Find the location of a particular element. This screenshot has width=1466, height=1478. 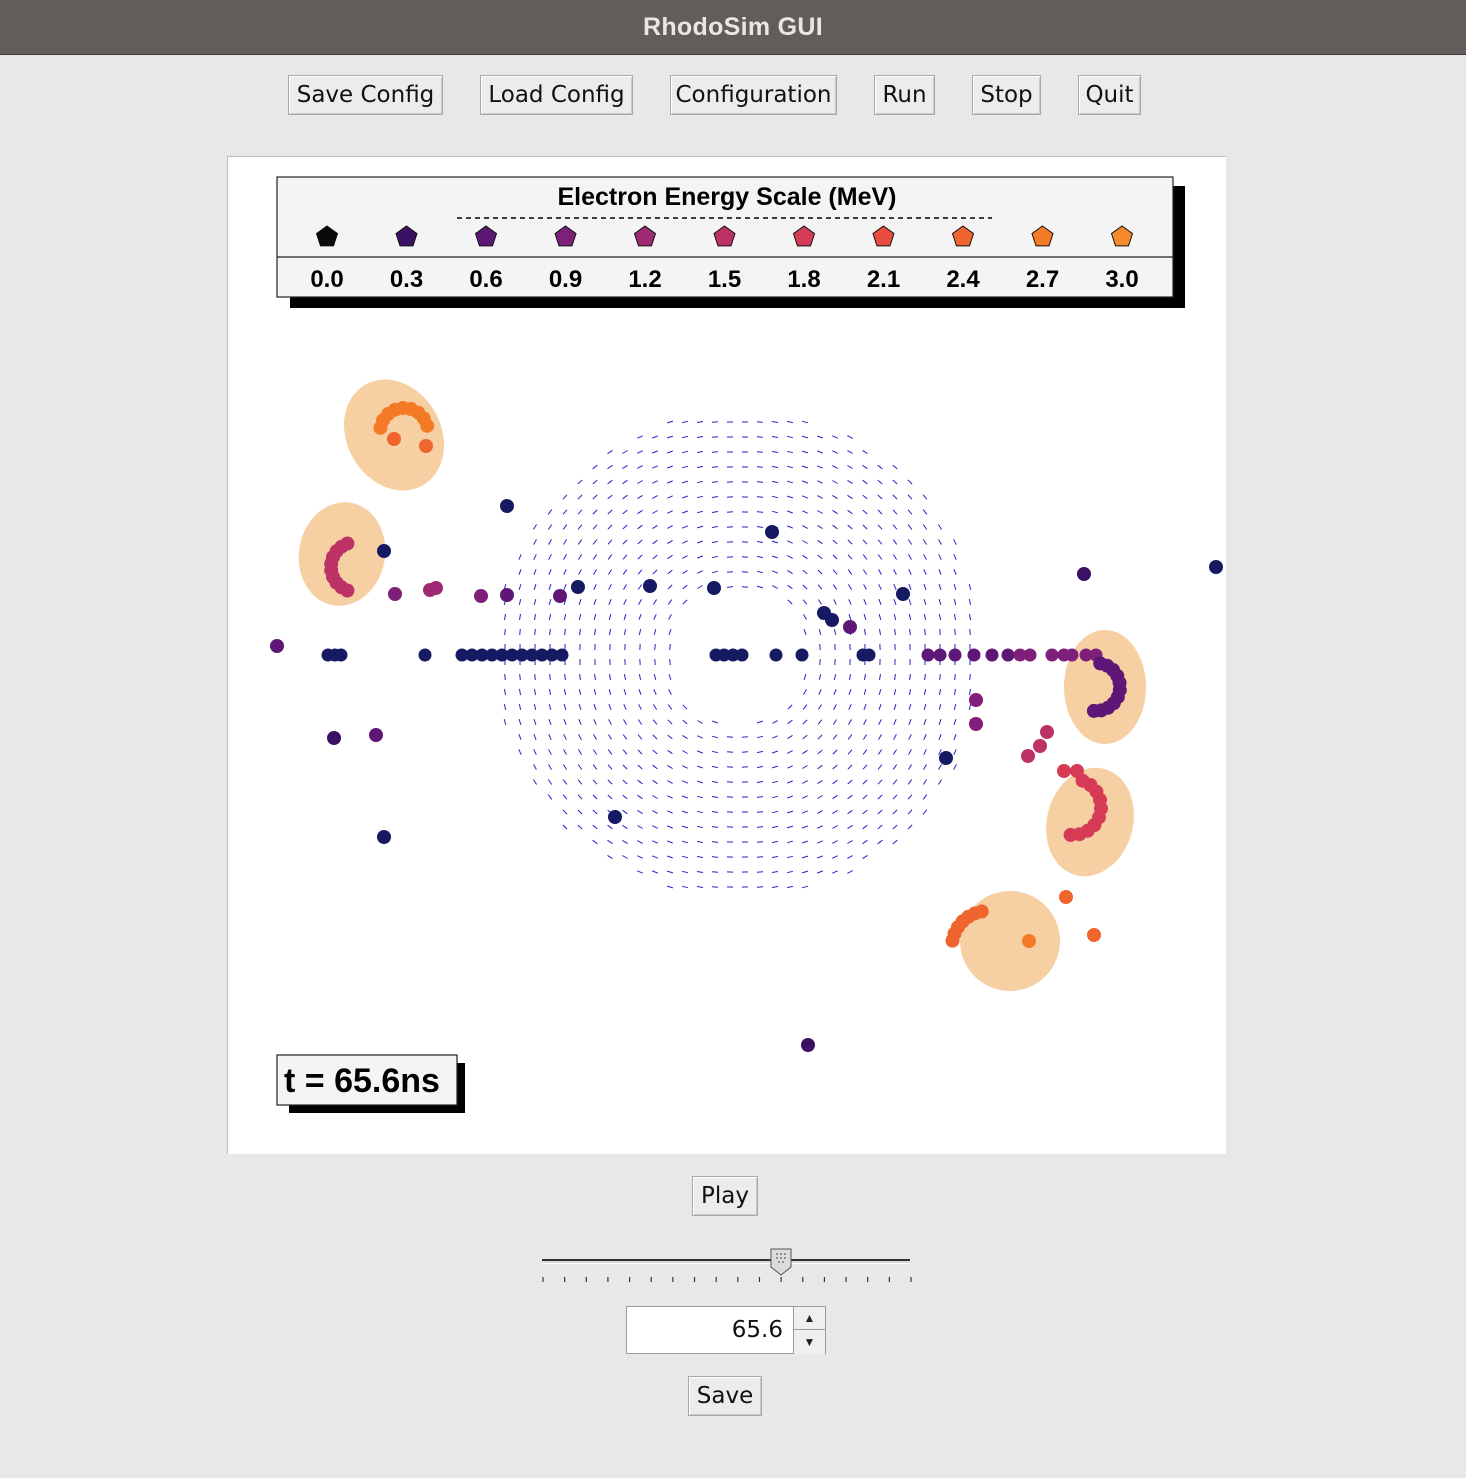

time-value: 65.6 is located at coordinates (757, 1330).